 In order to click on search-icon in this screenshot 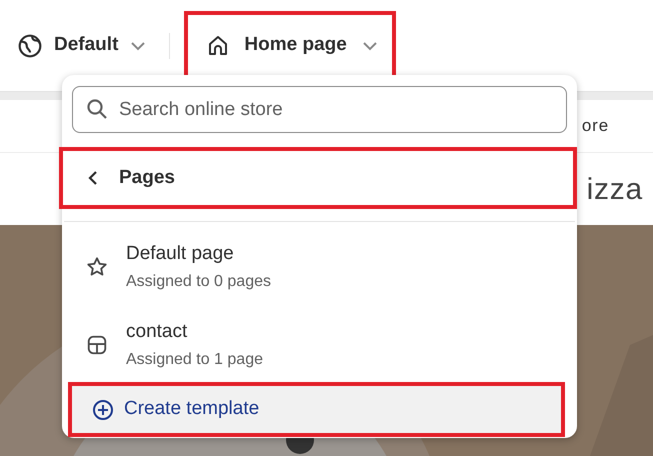, I will do `click(97, 109)`.